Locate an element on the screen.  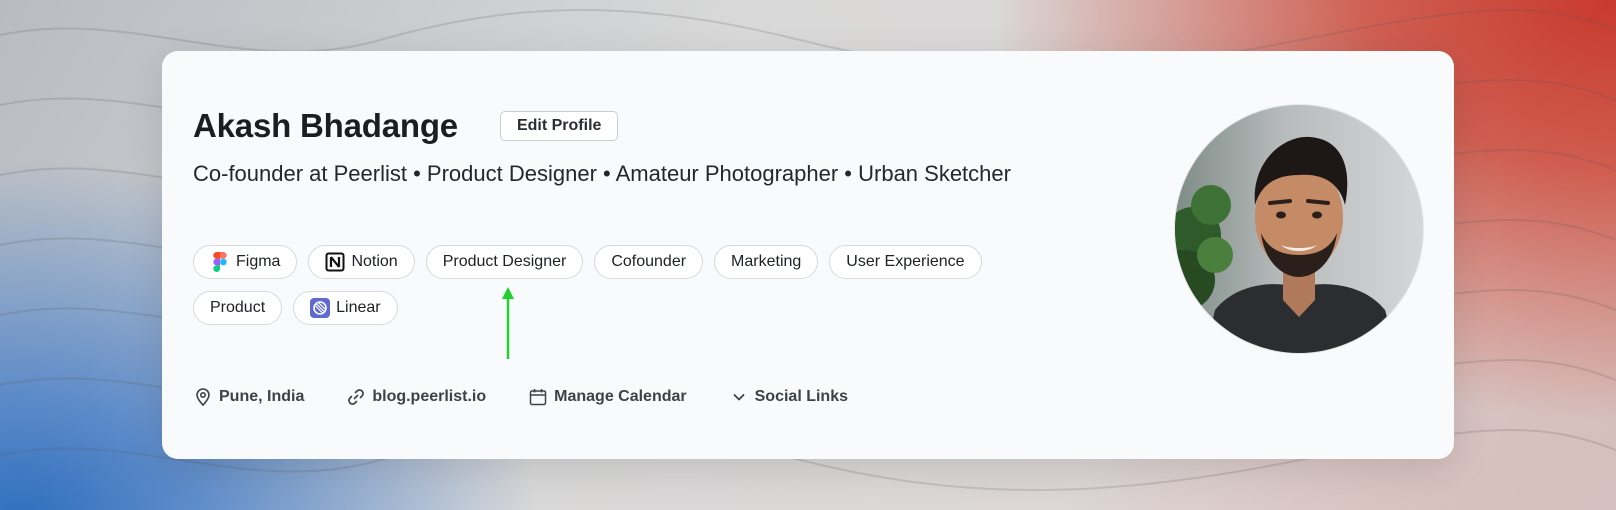
tag-figma: Figma is located at coordinates (245, 262).